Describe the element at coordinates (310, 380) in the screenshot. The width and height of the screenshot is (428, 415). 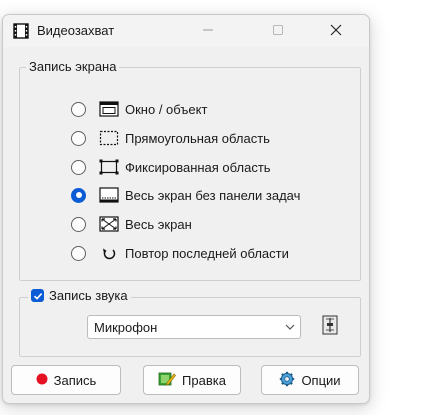
I see `options-button: Опции` at that location.